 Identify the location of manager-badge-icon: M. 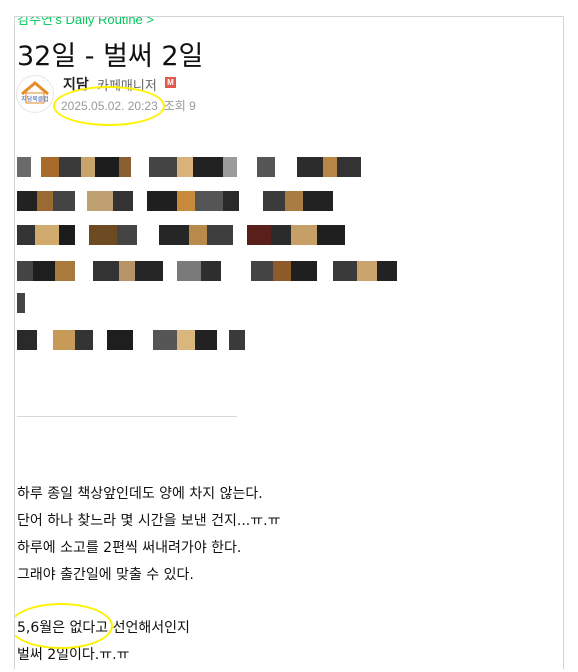
(170, 82).